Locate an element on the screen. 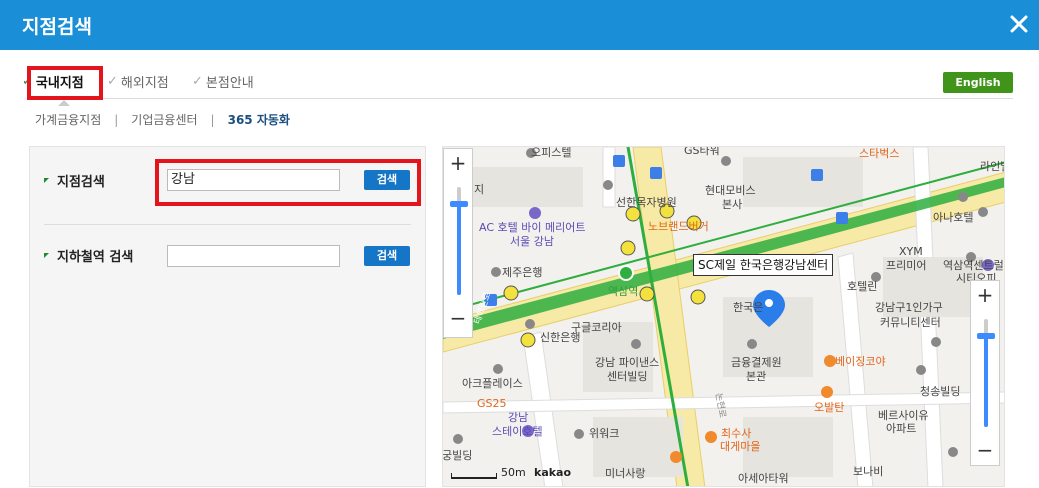 The height and width of the screenshot is (488, 1039). map-zoom-right: + − is located at coordinates (985, 373).